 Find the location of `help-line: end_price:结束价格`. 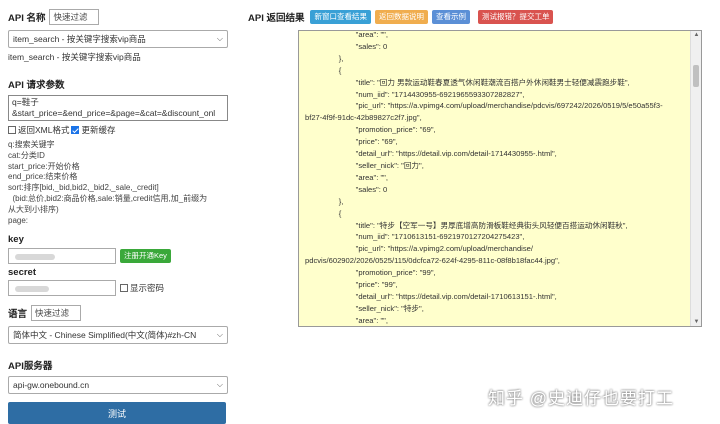

help-line: end_price:结束价格 is located at coordinates (43, 177).